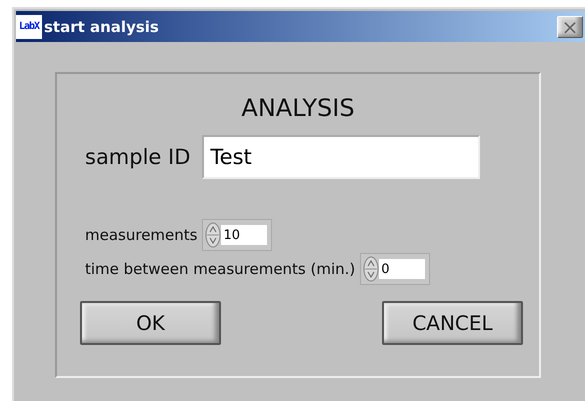  I want to click on sample-id-field: Test, so click(341, 157).